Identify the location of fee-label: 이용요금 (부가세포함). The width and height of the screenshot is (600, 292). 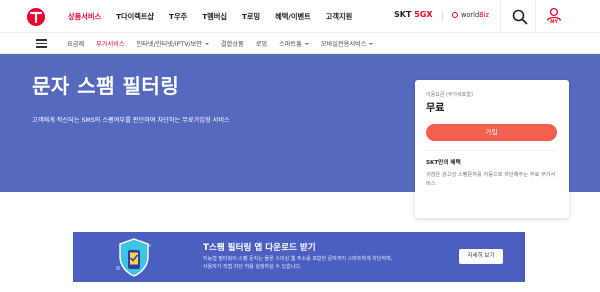
(449, 95).